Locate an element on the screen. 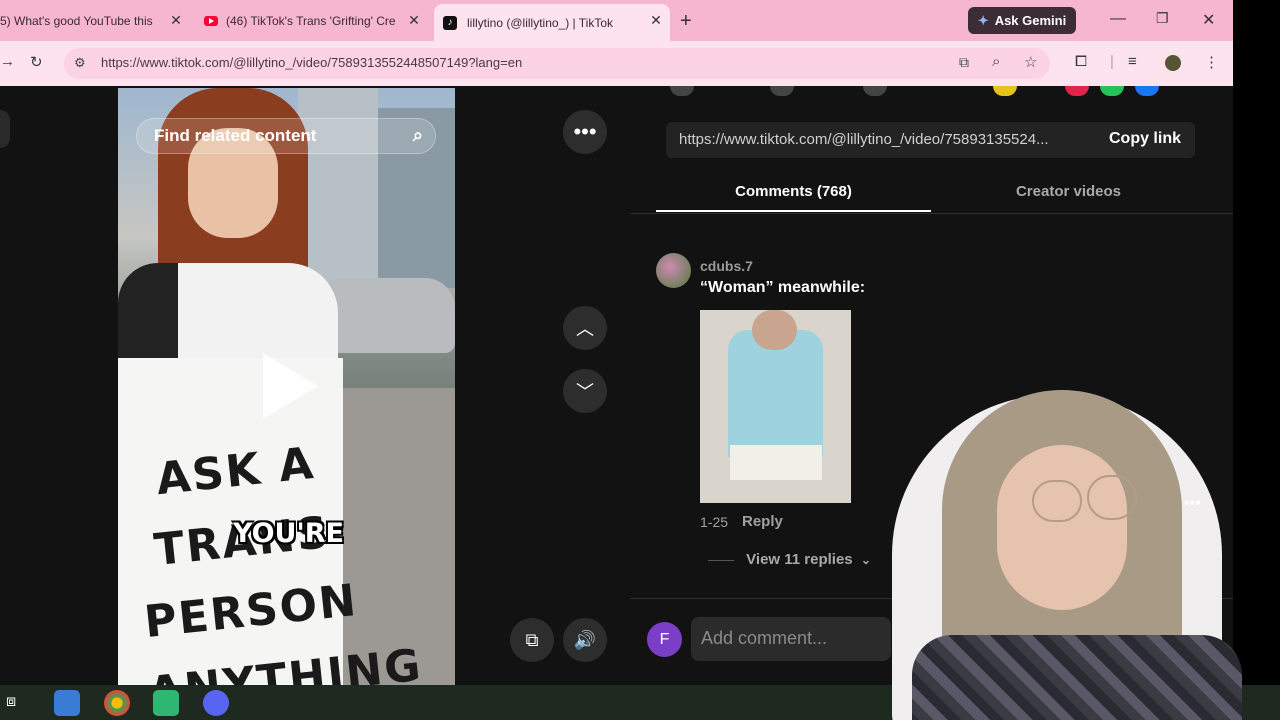  sign-line: ANYTHING is located at coordinates (285, 662).